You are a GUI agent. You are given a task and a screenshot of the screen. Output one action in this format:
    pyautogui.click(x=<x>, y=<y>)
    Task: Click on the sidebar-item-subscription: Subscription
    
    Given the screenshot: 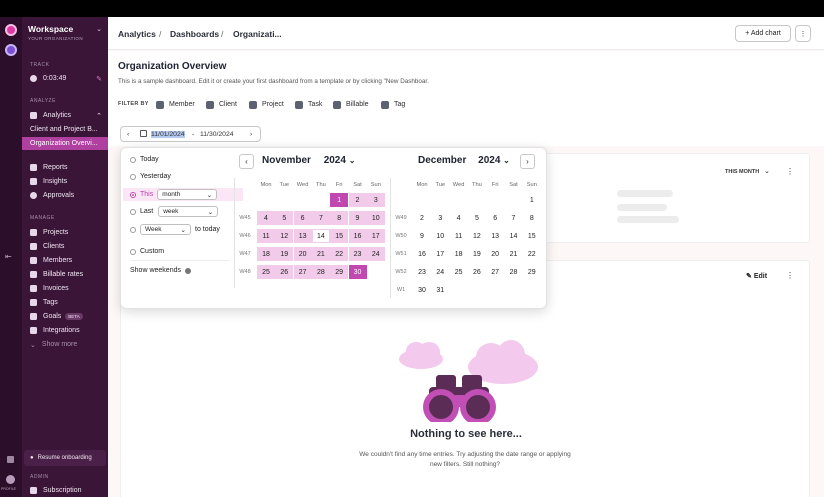 What is the action you would take?
    pyautogui.click(x=68, y=490)
    